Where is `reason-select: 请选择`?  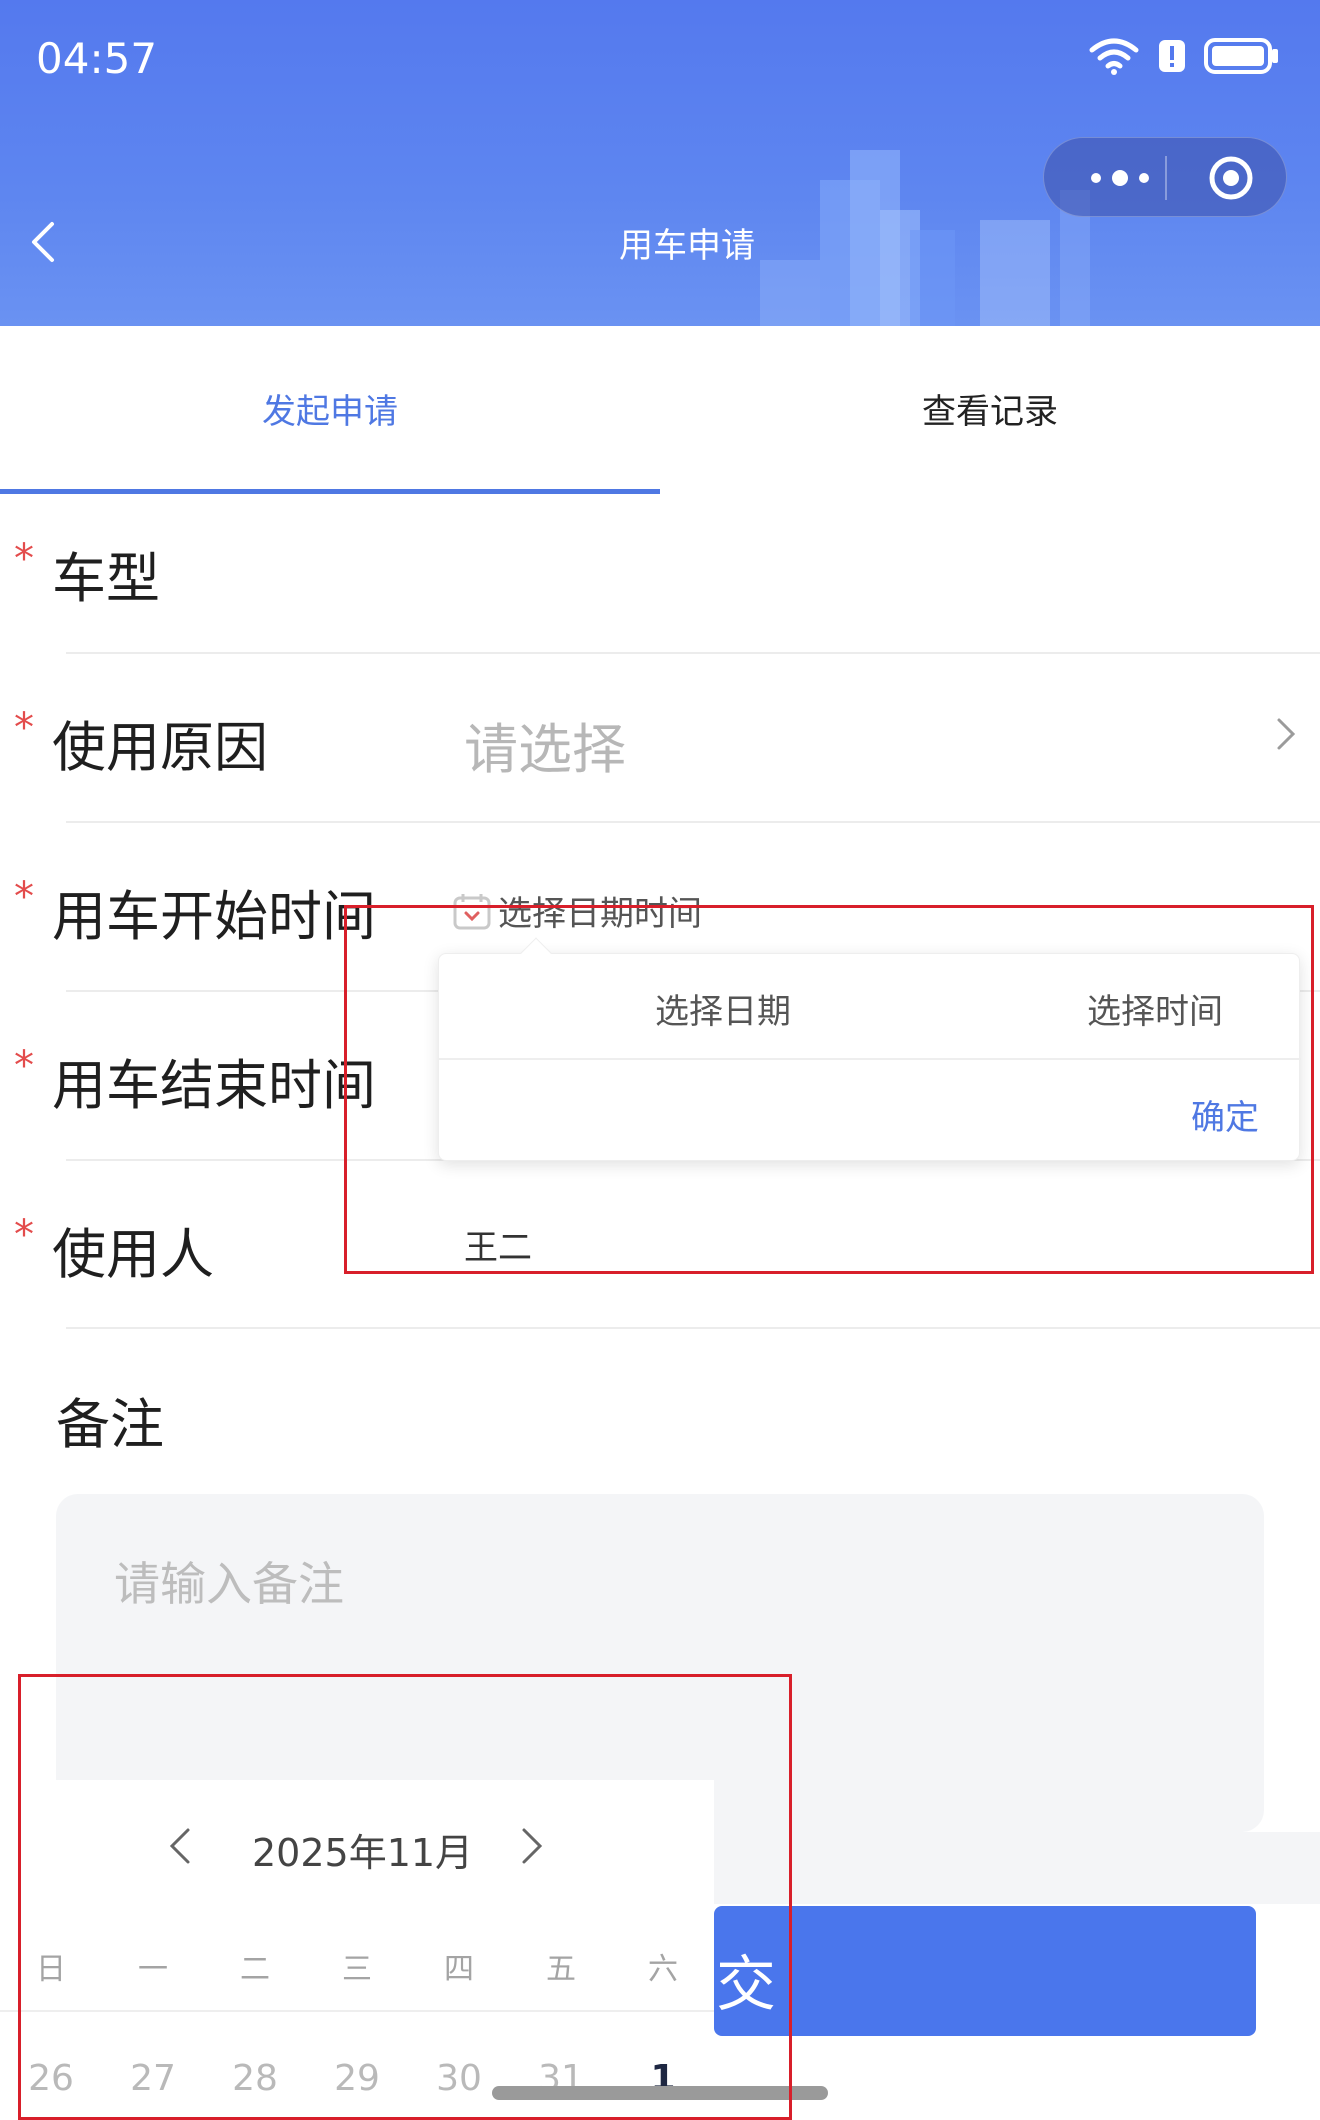
reason-select: 请选择 is located at coordinates (545, 744).